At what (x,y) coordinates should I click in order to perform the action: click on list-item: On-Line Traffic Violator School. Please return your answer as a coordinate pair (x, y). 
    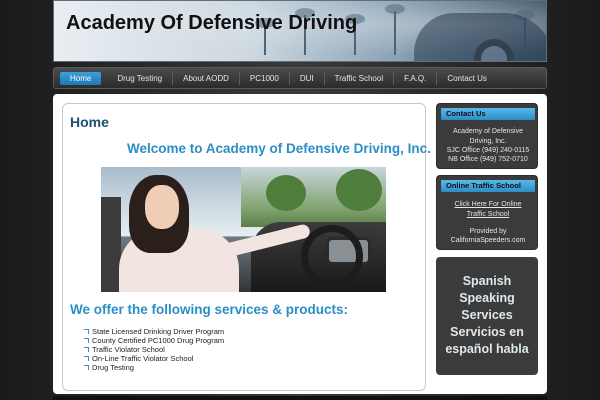
    Looking at the image, I should click on (154, 358).